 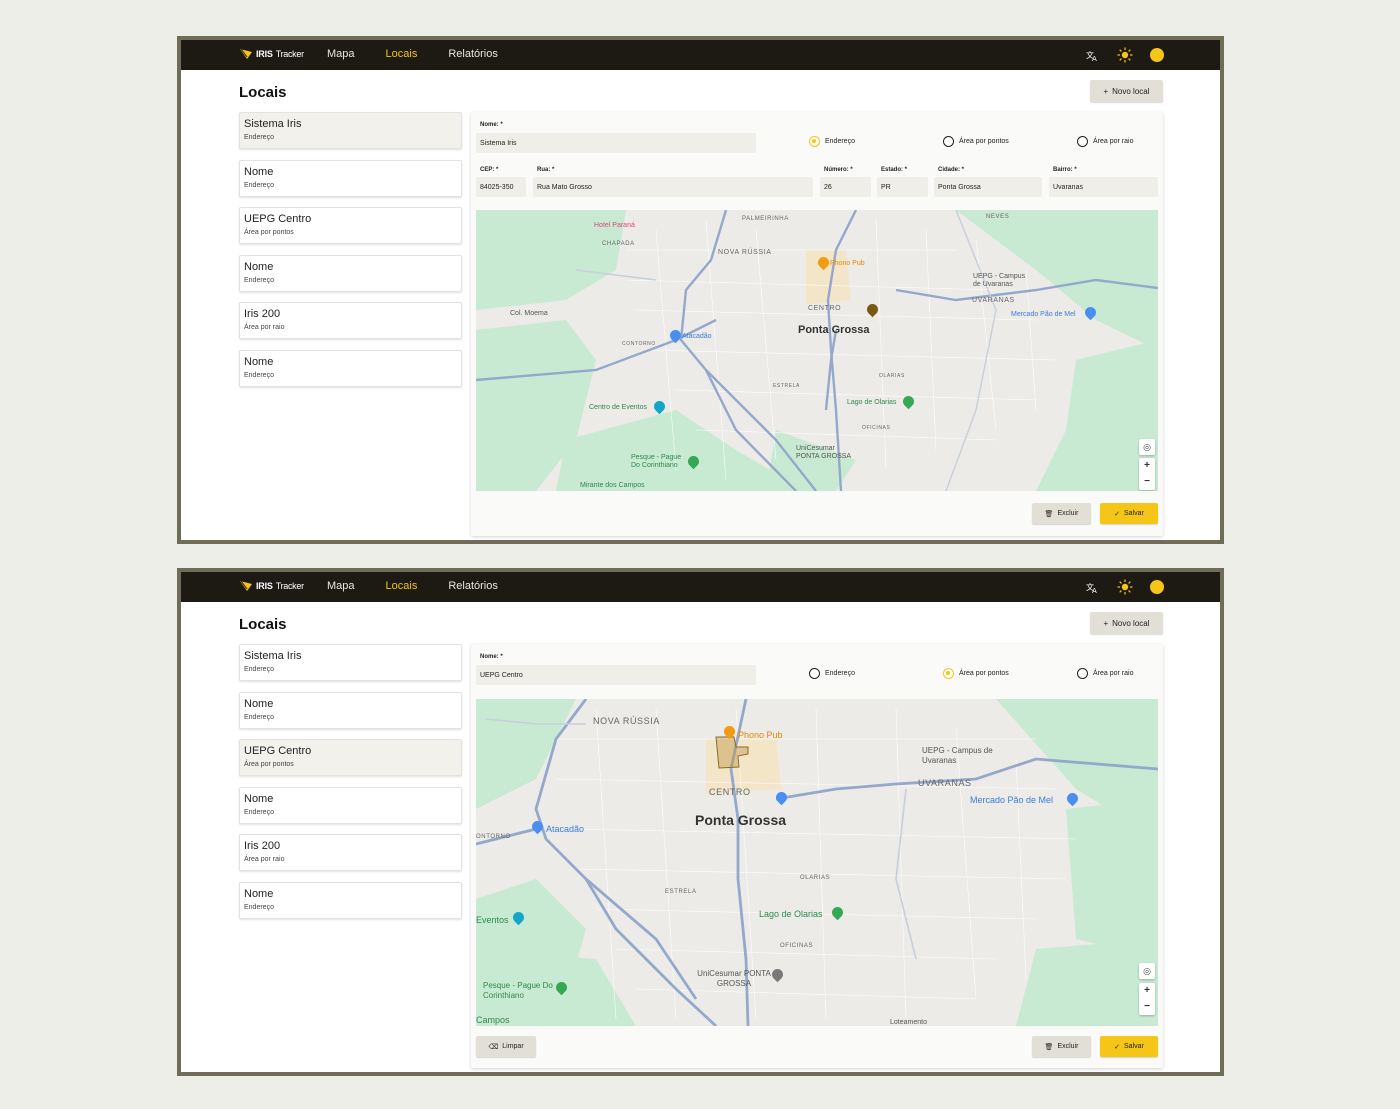 I want to click on number-field: 26, so click(x=845, y=187).